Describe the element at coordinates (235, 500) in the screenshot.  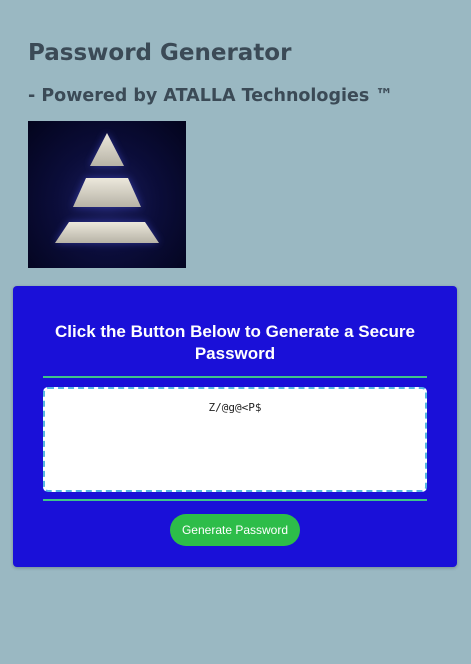
I see `bottom-divider` at that location.